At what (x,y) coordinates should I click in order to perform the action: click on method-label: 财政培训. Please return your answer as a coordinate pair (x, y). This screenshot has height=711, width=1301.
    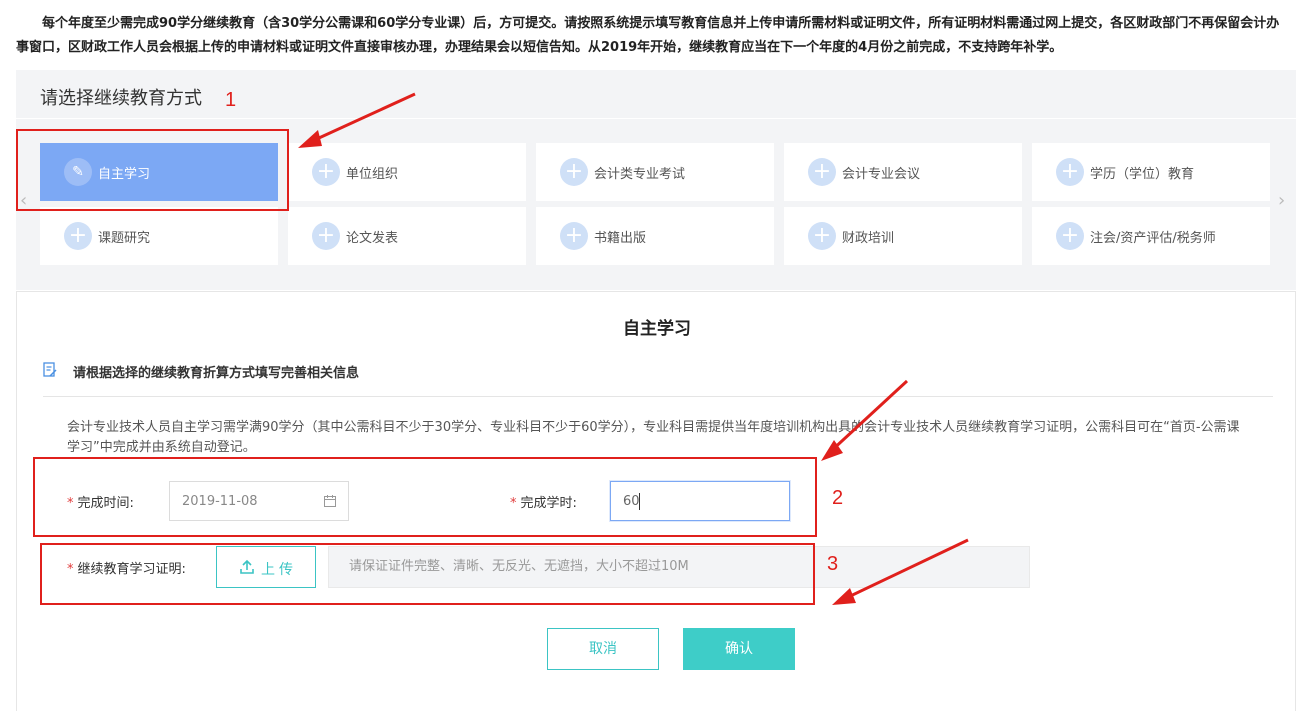
    Looking at the image, I should click on (868, 238).